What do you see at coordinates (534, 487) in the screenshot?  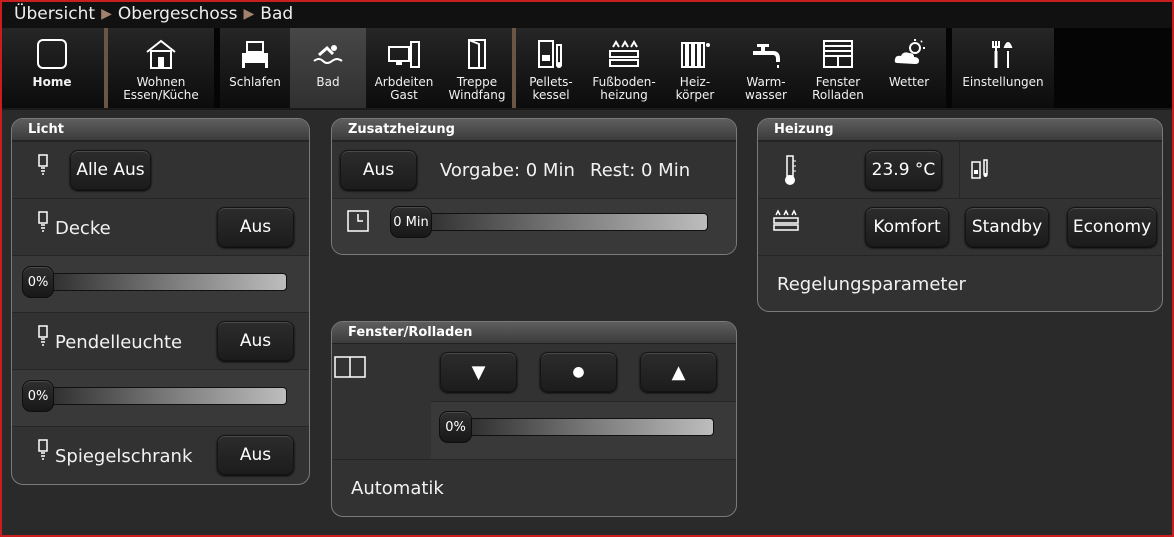 I see `automatik-row: Automatik` at bounding box center [534, 487].